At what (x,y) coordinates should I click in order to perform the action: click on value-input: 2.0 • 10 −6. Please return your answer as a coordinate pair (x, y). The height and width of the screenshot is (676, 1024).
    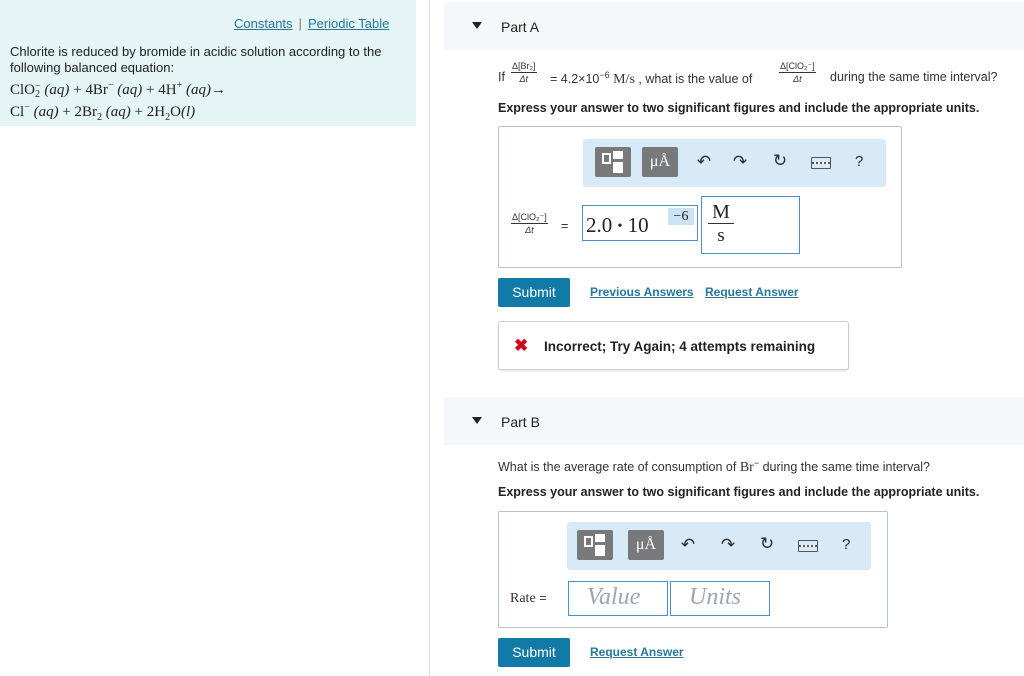
    Looking at the image, I should click on (640, 223).